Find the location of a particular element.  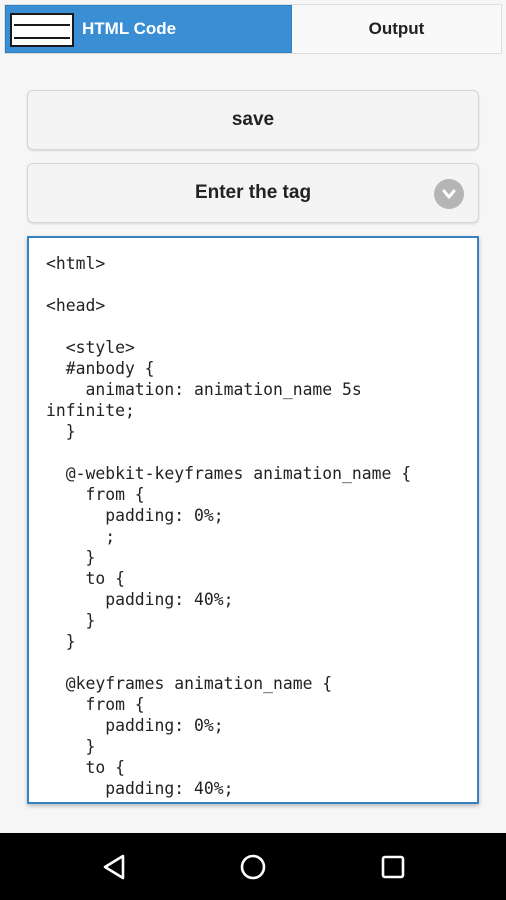

tab-output: Output is located at coordinates (396, 29).